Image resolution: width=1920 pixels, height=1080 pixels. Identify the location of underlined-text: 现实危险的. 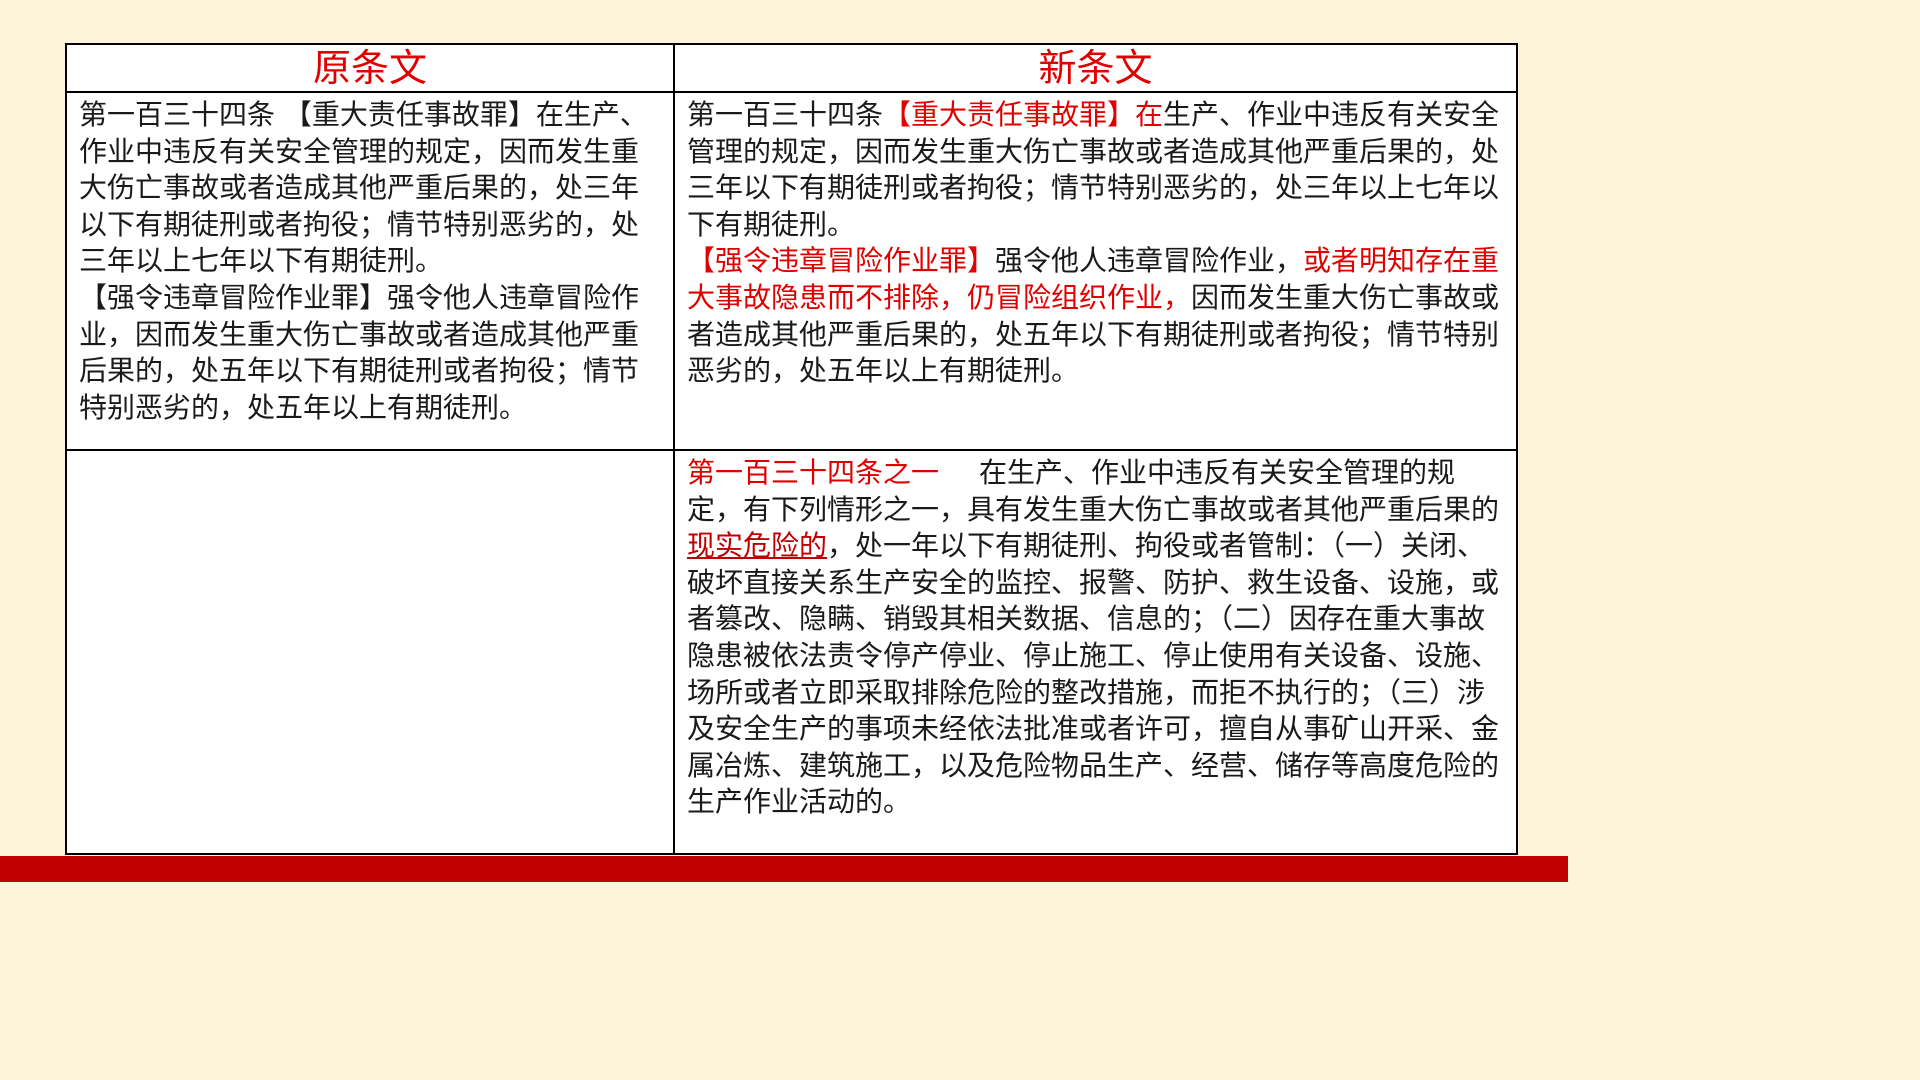
(757, 546).